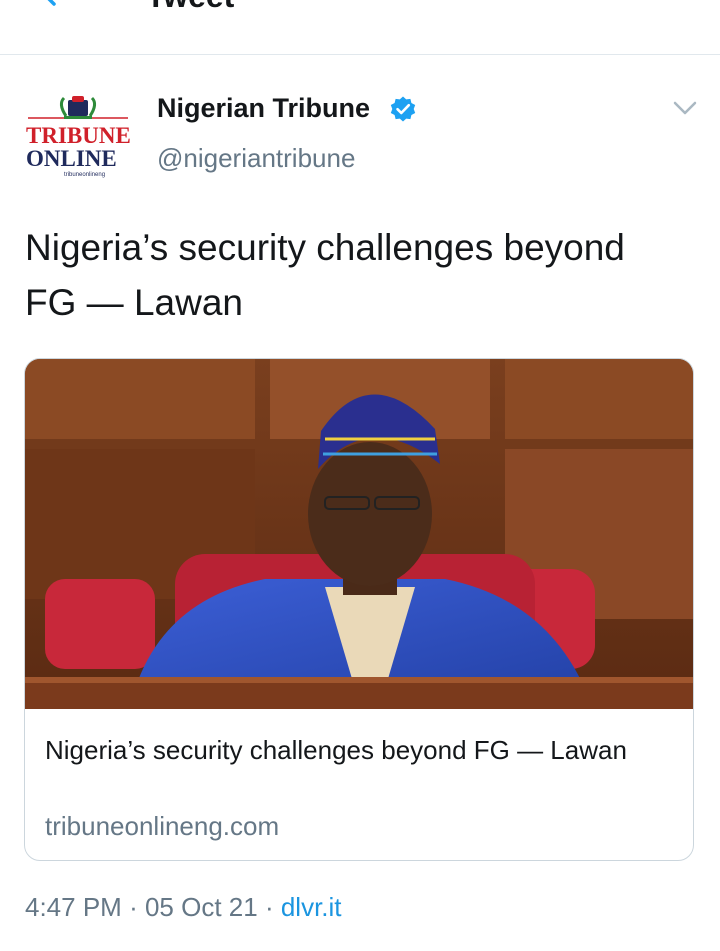 Image resolution: width=720 pixels, height=951 pixels. I want to click on page-title: Tweet, so click(190, 7).